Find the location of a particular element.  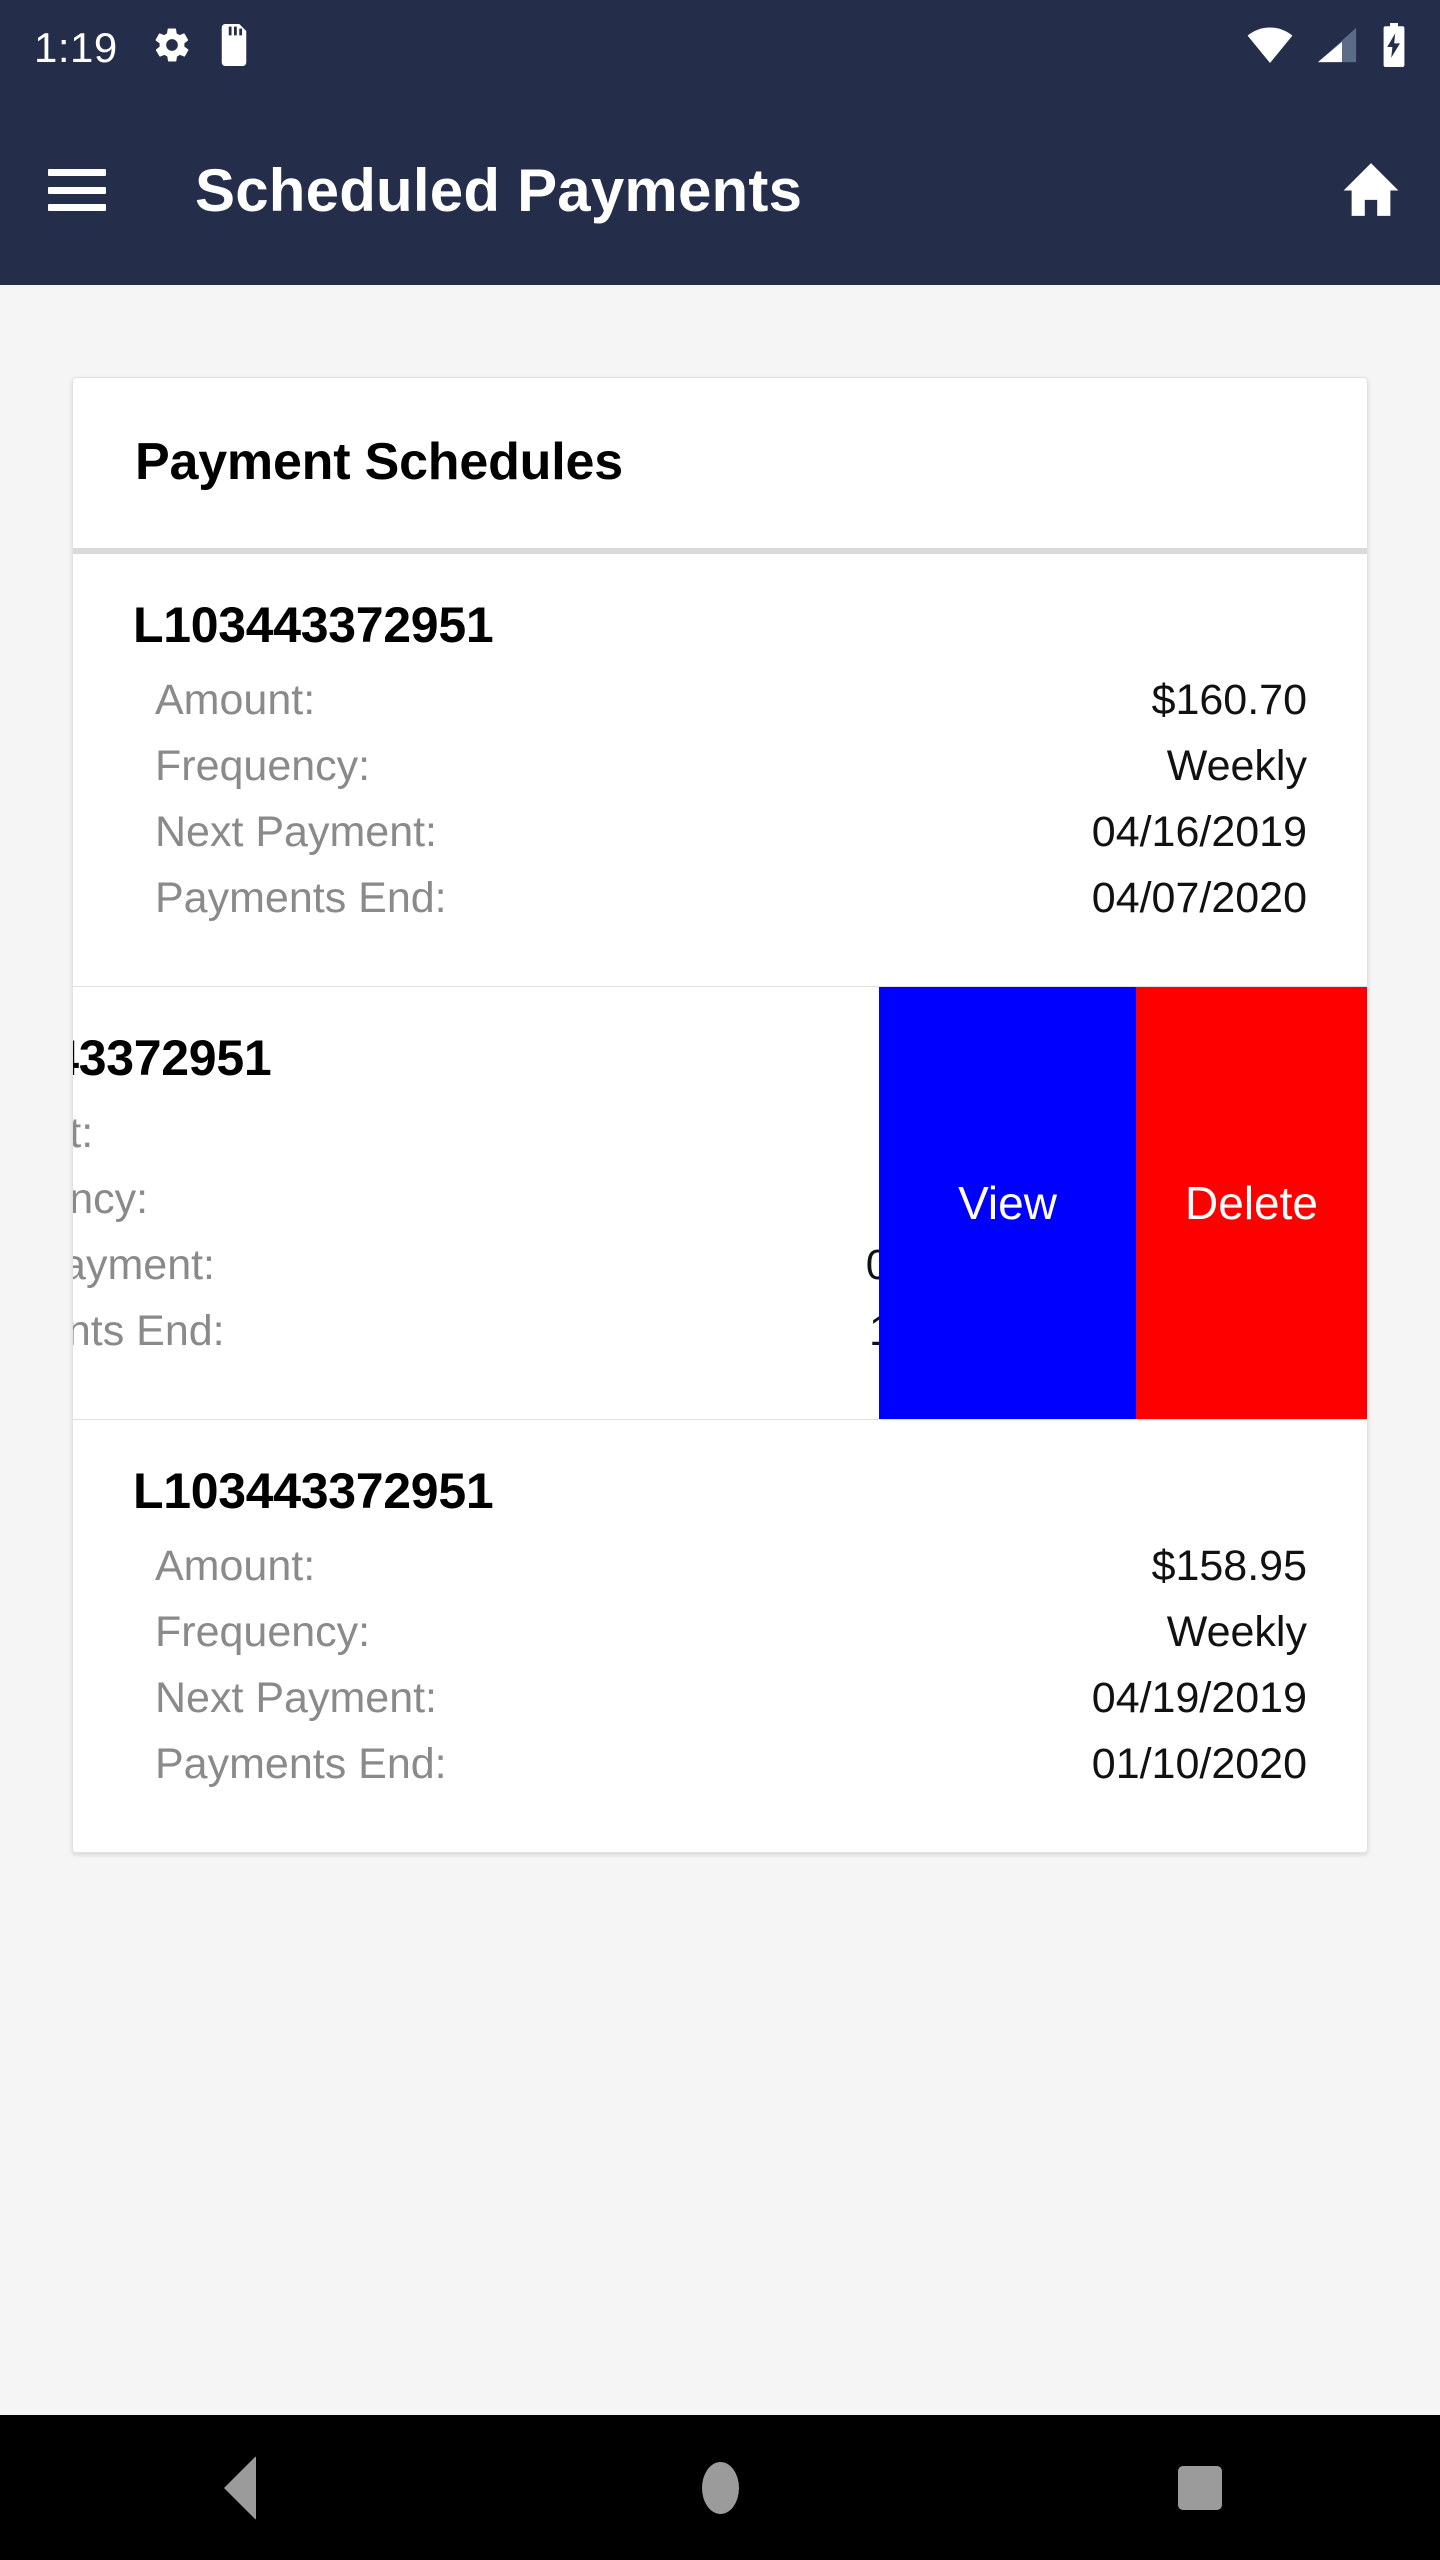

recents-square-icon is located at coordinates (1200, 2487).